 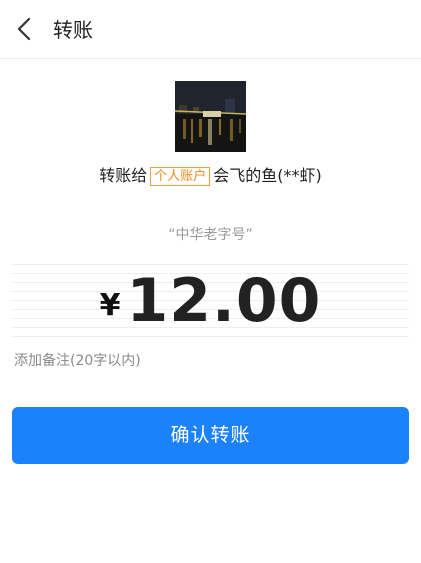 What do you see at coordinates (77, 361) in the screenshot?
I see `add-note-link: 添加备注(20字以内)` at bounding box center [77, 361].